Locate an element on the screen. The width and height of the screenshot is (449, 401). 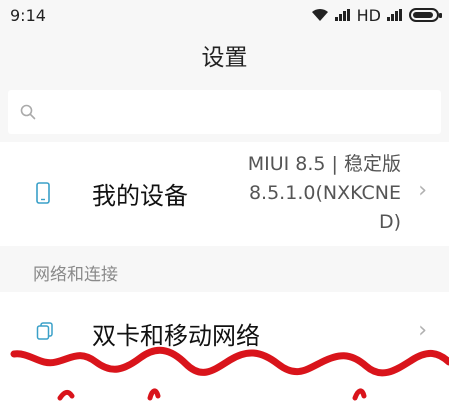
network-type-label: HD is located at coordinates (368, 15).